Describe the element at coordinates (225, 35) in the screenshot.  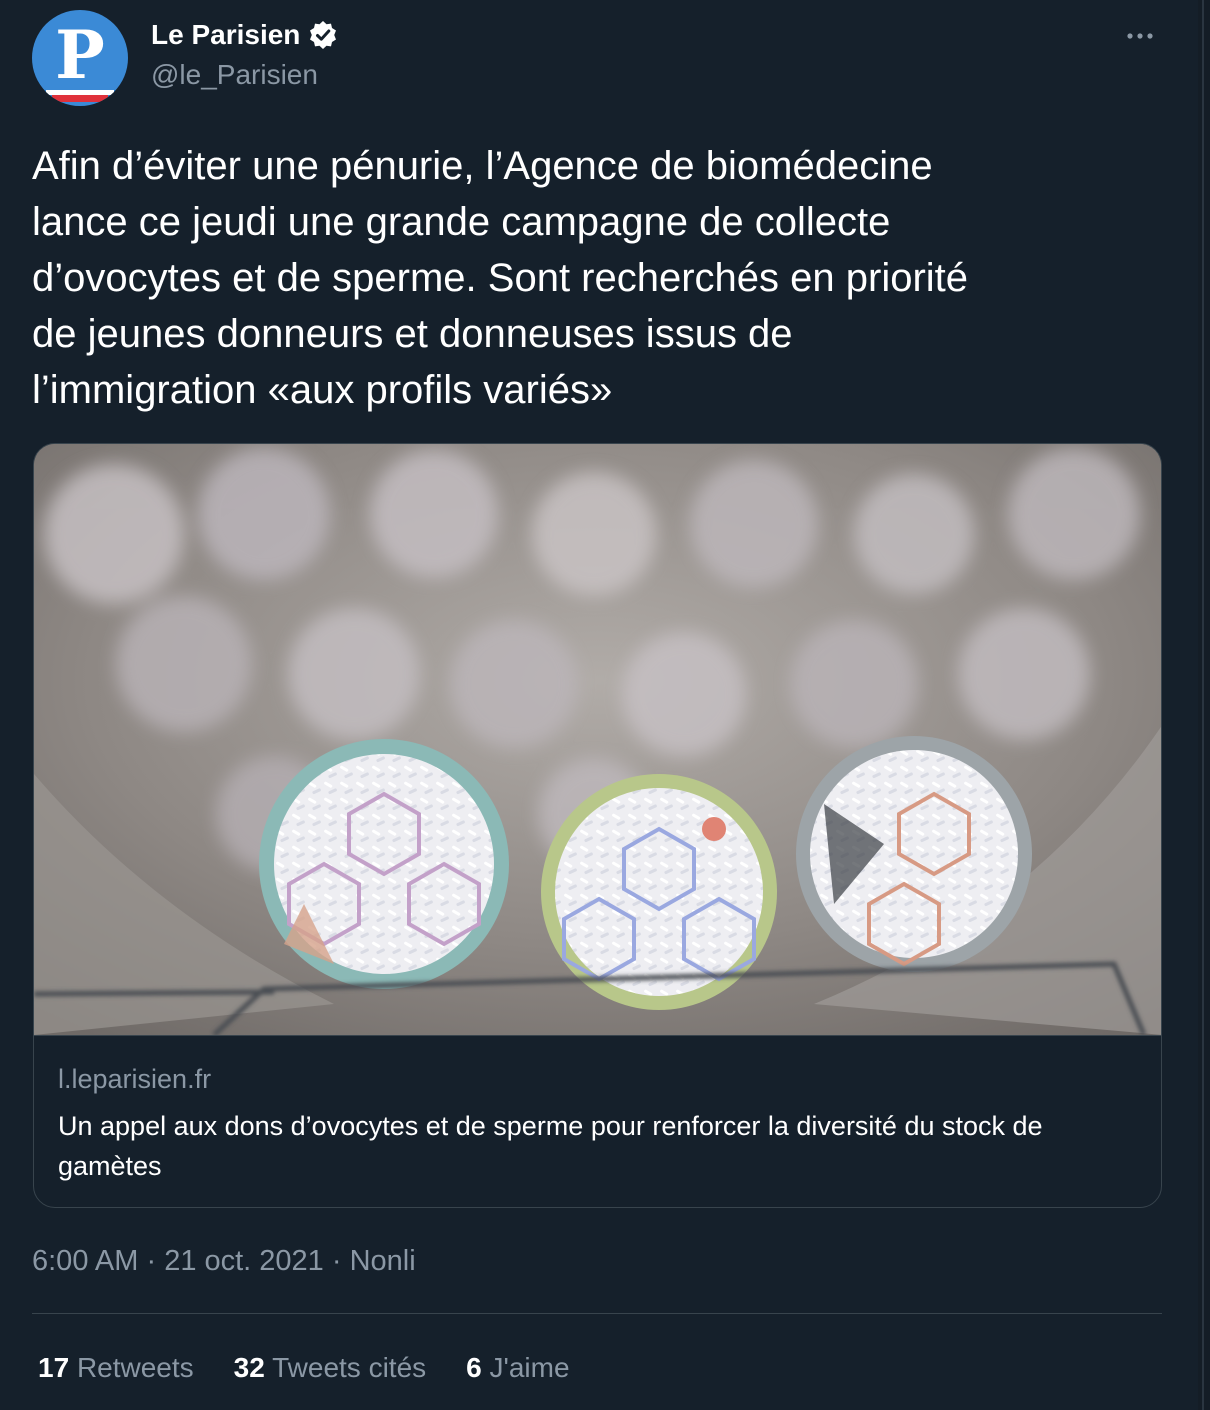
I see `author-name: Le Parisien` at that location.